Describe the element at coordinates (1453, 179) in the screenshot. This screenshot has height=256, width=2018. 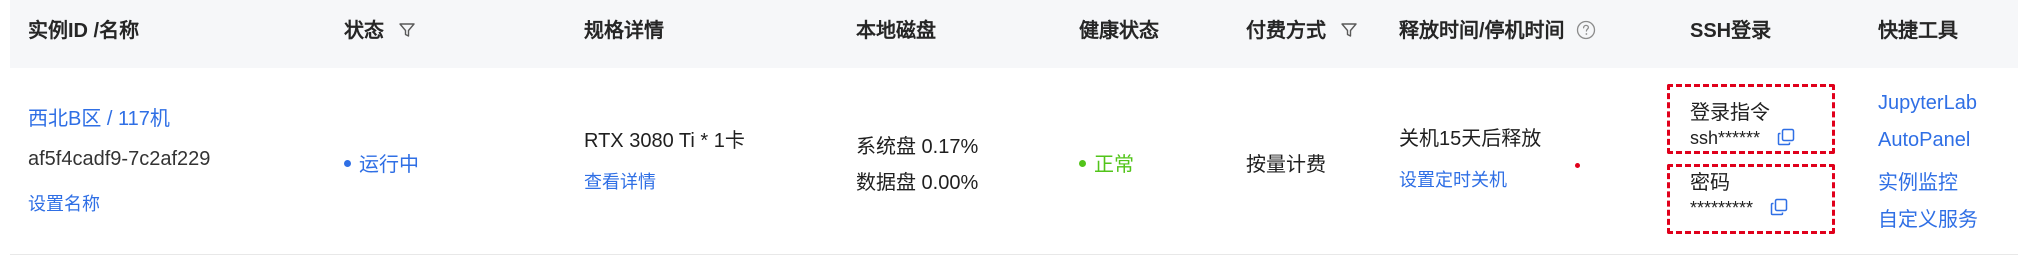
I see `schedule-shutdown-link: 设置定时关机` at that location.